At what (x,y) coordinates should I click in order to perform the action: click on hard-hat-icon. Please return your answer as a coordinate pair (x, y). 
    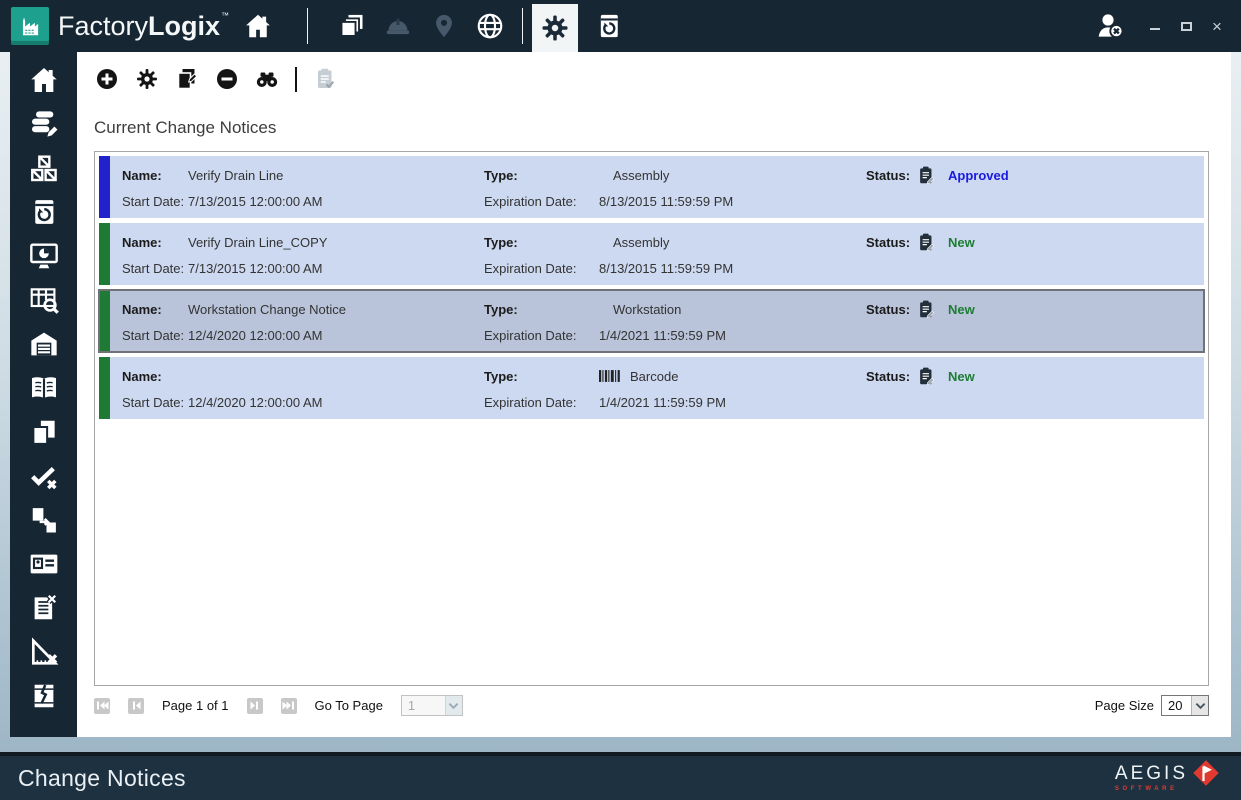
    Looking at the image, I should click on (398, 26).